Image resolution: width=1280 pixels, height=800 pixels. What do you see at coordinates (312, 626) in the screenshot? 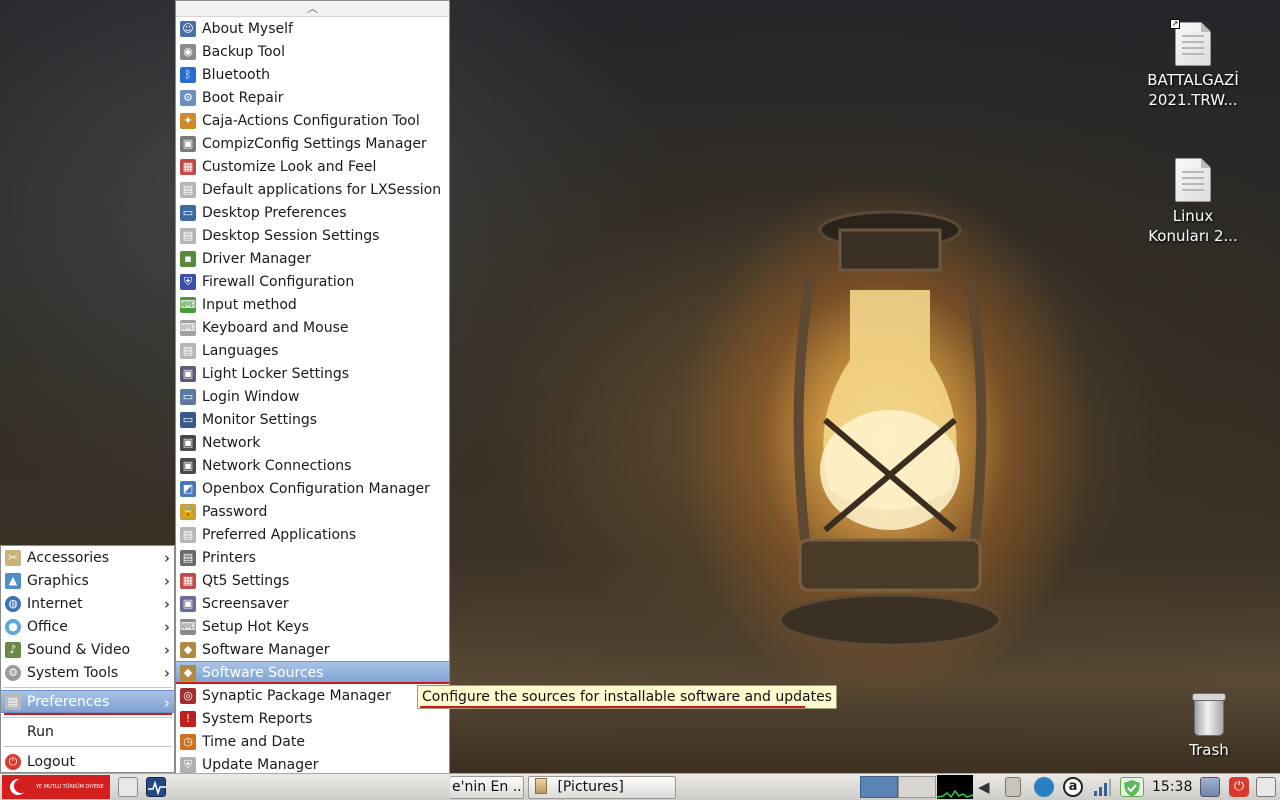
I see `pref-item-setup-hot-keys: ⌨ Setup Hot Keys` at bounding box center [312, 626].